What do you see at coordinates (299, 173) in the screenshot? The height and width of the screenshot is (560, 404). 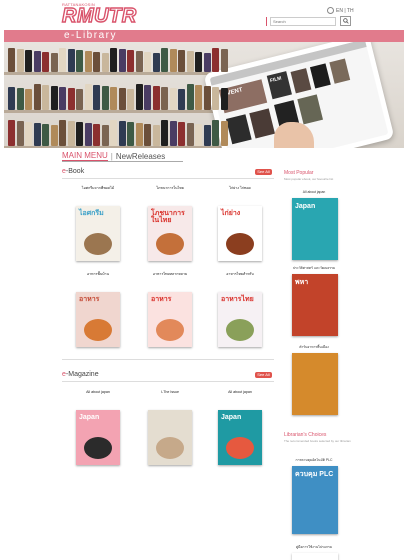 I see `most-popular-title: Most Popular` at bounding box center [299, 173].